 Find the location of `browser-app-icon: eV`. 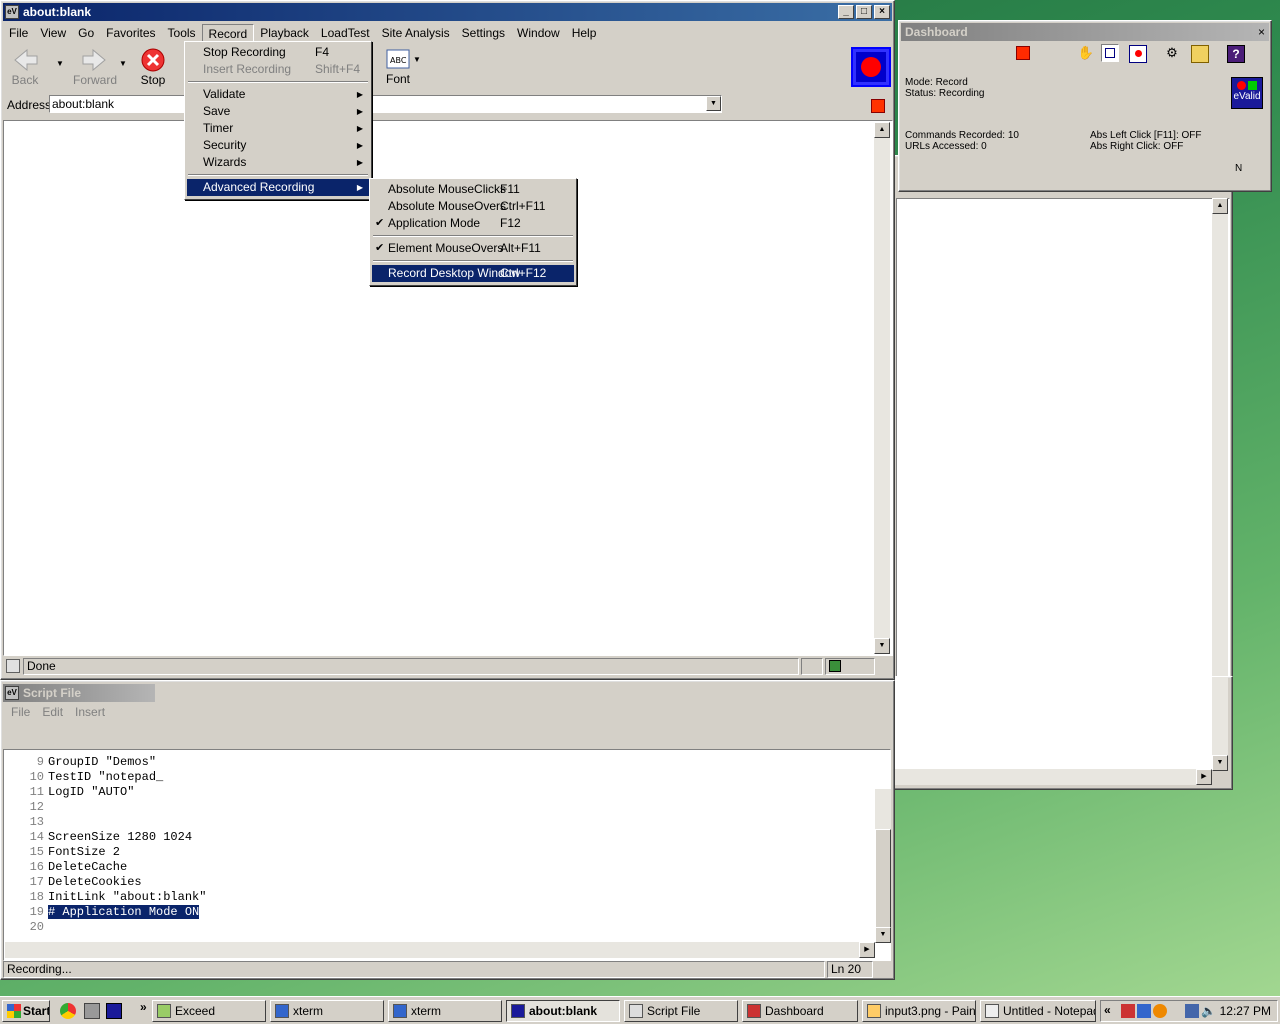

browser-app-icon: eV is located at coordinates (12, 12).